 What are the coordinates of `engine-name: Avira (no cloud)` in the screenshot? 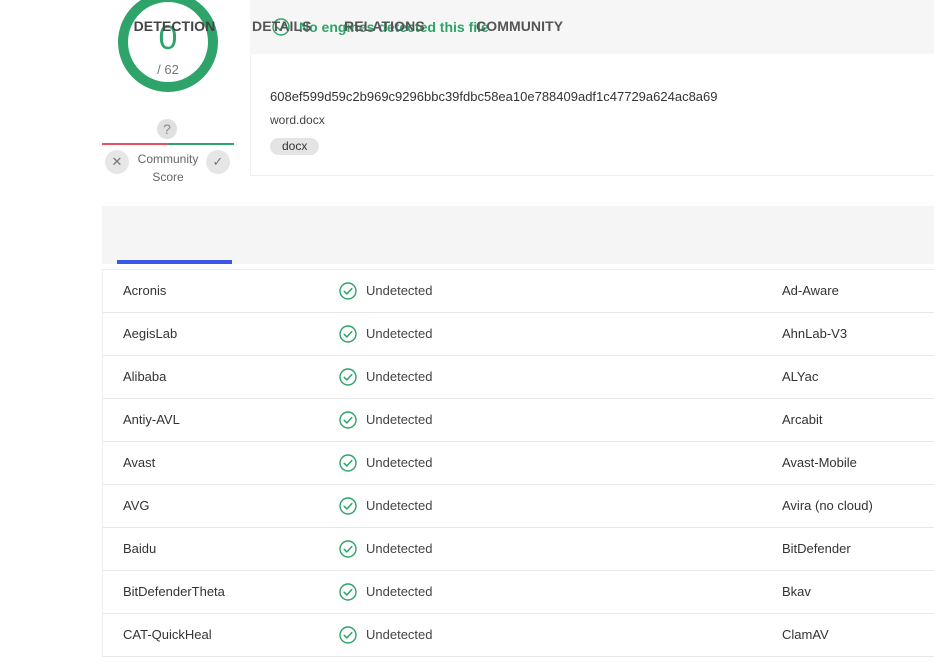 It's located at (827, 505).